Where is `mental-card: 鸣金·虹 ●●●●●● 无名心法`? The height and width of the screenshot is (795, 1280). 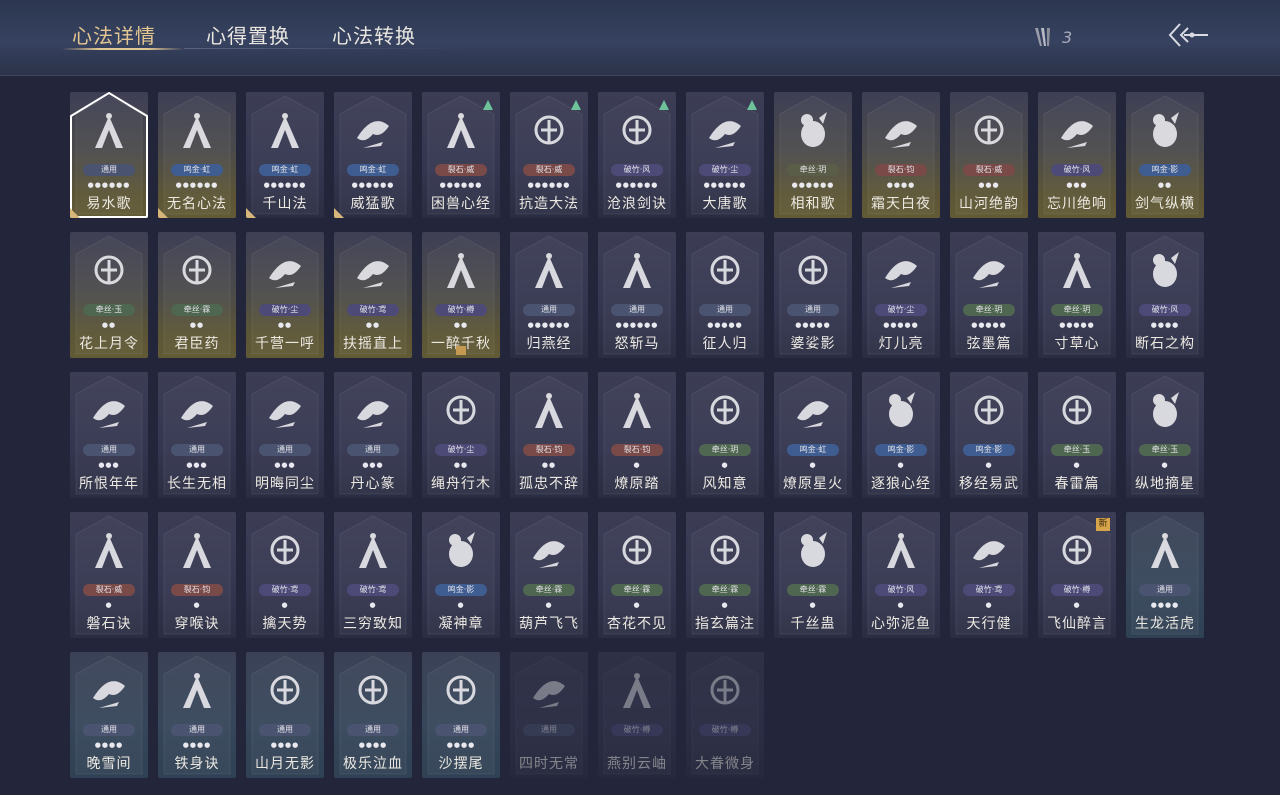
mental-card: 鸣金·虹 ●●●●●● 无名心法 is located at coordinates (197, 155).